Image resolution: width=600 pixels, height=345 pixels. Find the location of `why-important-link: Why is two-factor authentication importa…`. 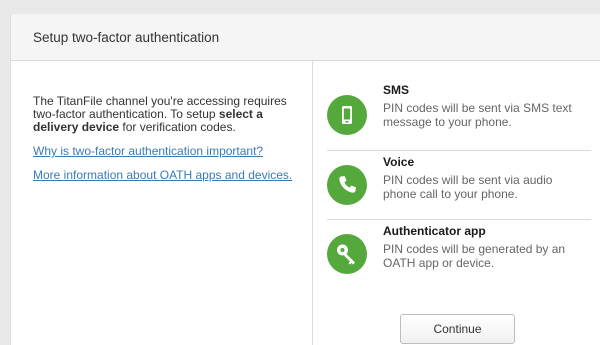

why-important-link: Why is two-factor authentication importa… is located at coordinates (164, 151).